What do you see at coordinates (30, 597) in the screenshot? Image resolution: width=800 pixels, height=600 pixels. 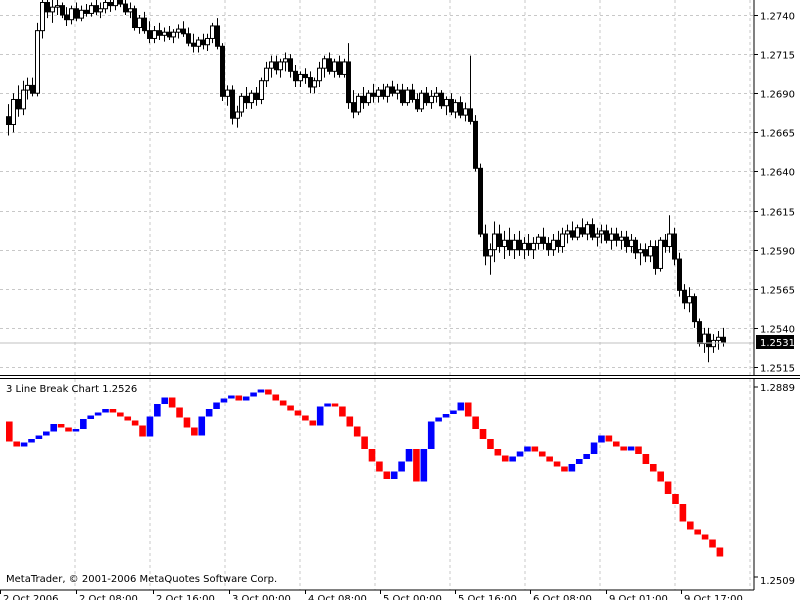 I see `time-tick-label: 2 Oct 2006` at bounding box center [30, 597].